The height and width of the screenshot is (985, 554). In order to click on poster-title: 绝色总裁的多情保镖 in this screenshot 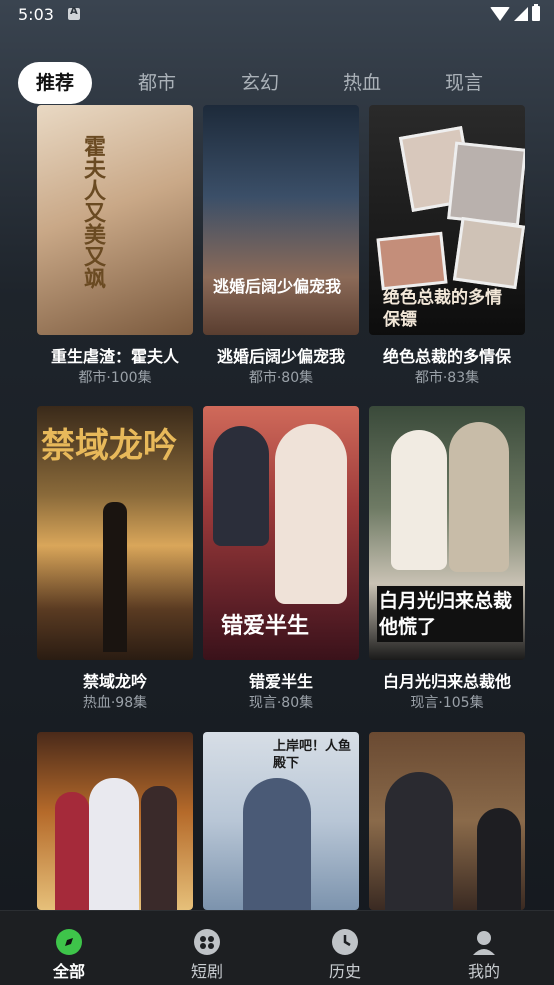, I will do `click(442, 309)`.